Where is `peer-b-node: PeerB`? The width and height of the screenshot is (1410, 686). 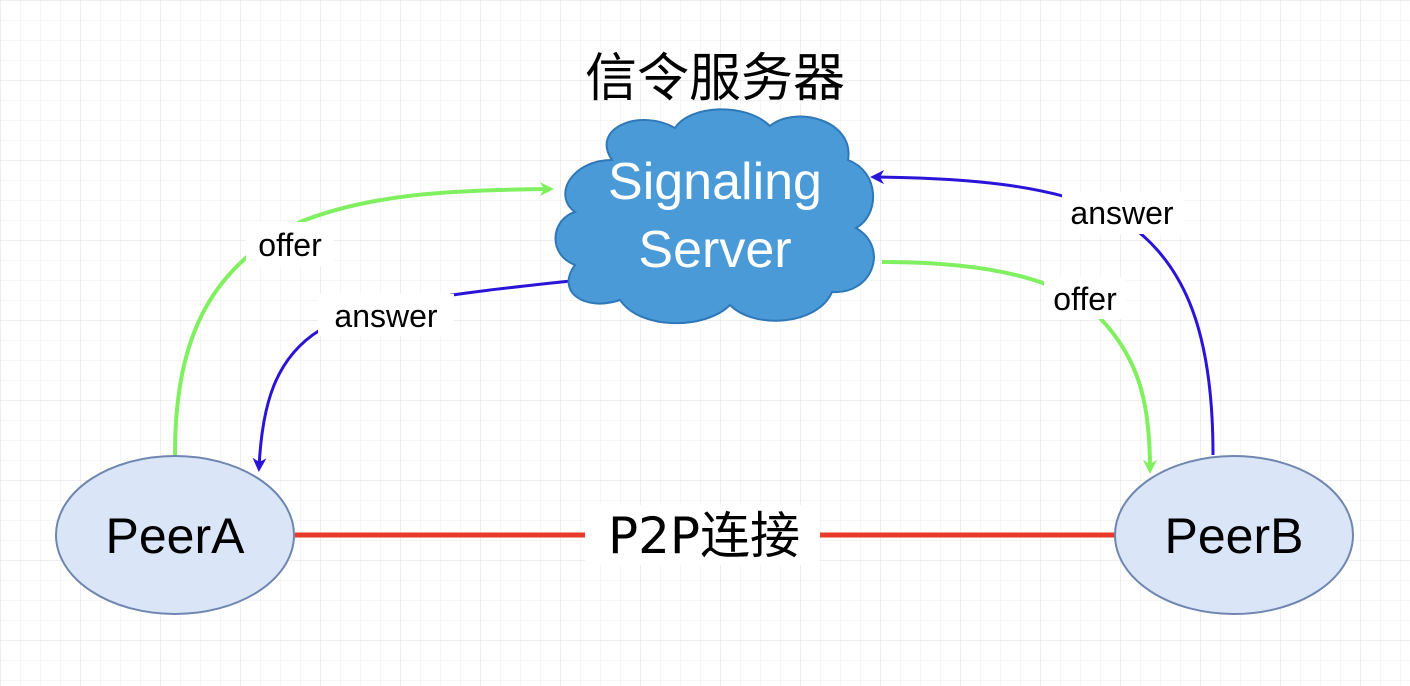 peer-b-node: PeerB is located at coordinates (1234, 535).